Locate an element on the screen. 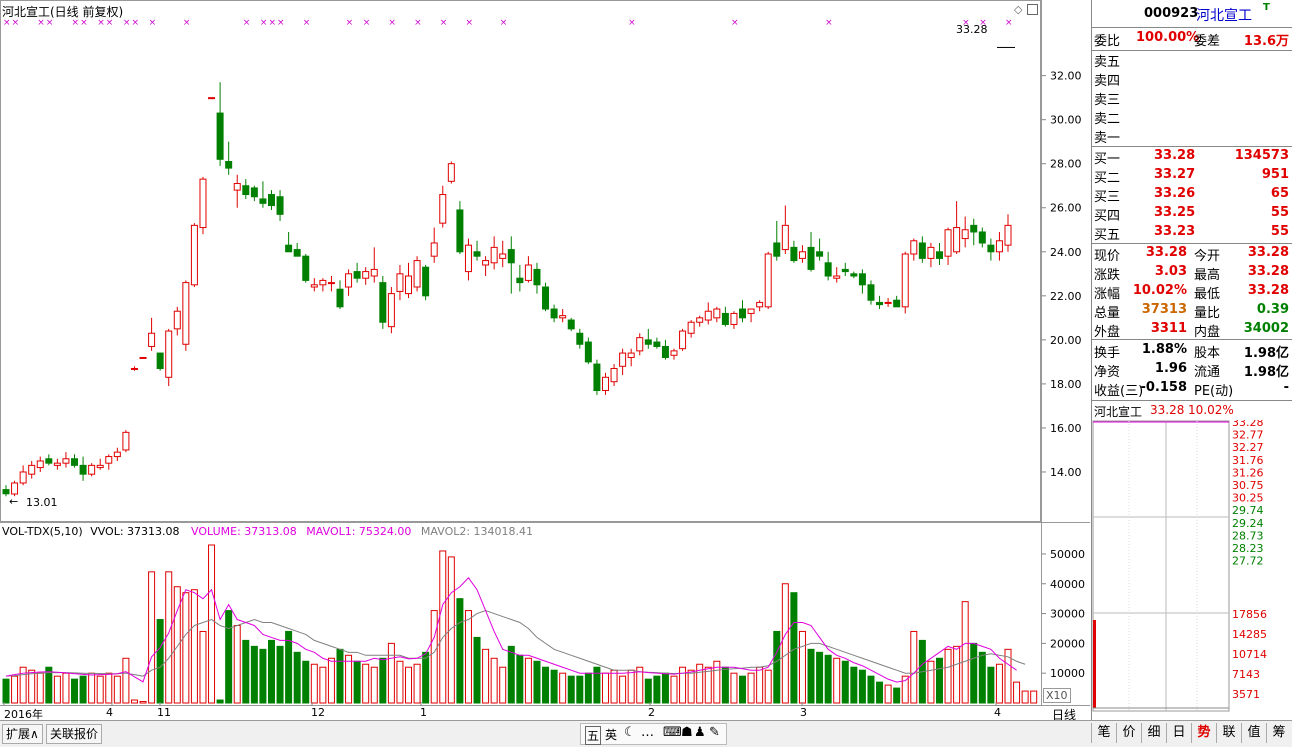  ime-toolbar: 五 英 ☾ … ⌨ ☗ ♟ ✎ is located at coordinates (653, 734).